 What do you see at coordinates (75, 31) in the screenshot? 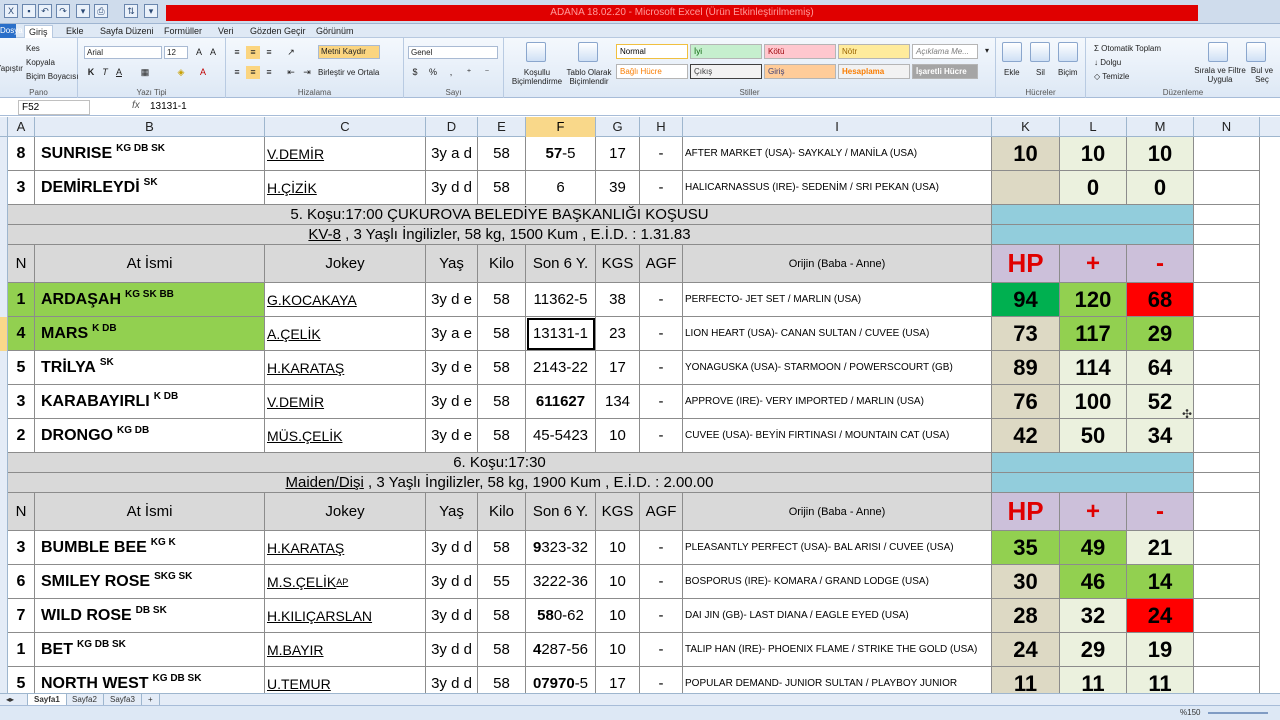
I see `tab-insert: Ekle` at bounding box center [75, 31].